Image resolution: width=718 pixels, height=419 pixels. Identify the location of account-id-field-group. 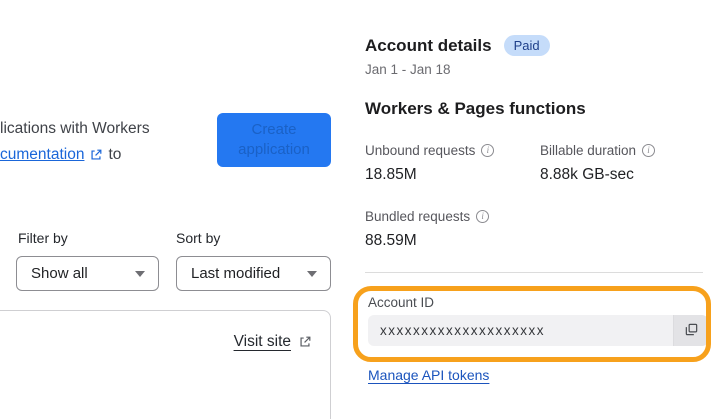
(538, 330).